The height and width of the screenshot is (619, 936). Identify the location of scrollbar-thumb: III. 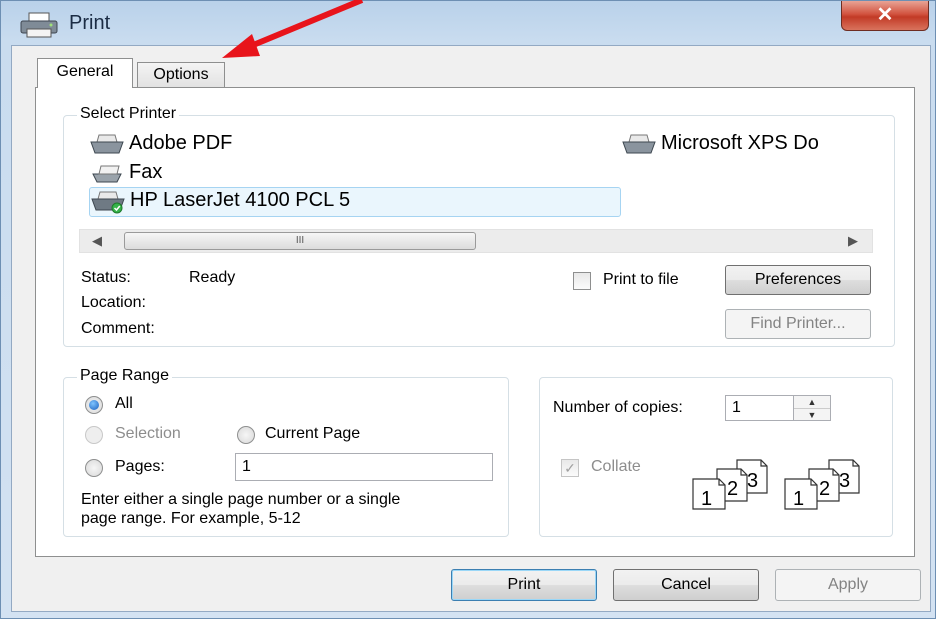
(300, 241).